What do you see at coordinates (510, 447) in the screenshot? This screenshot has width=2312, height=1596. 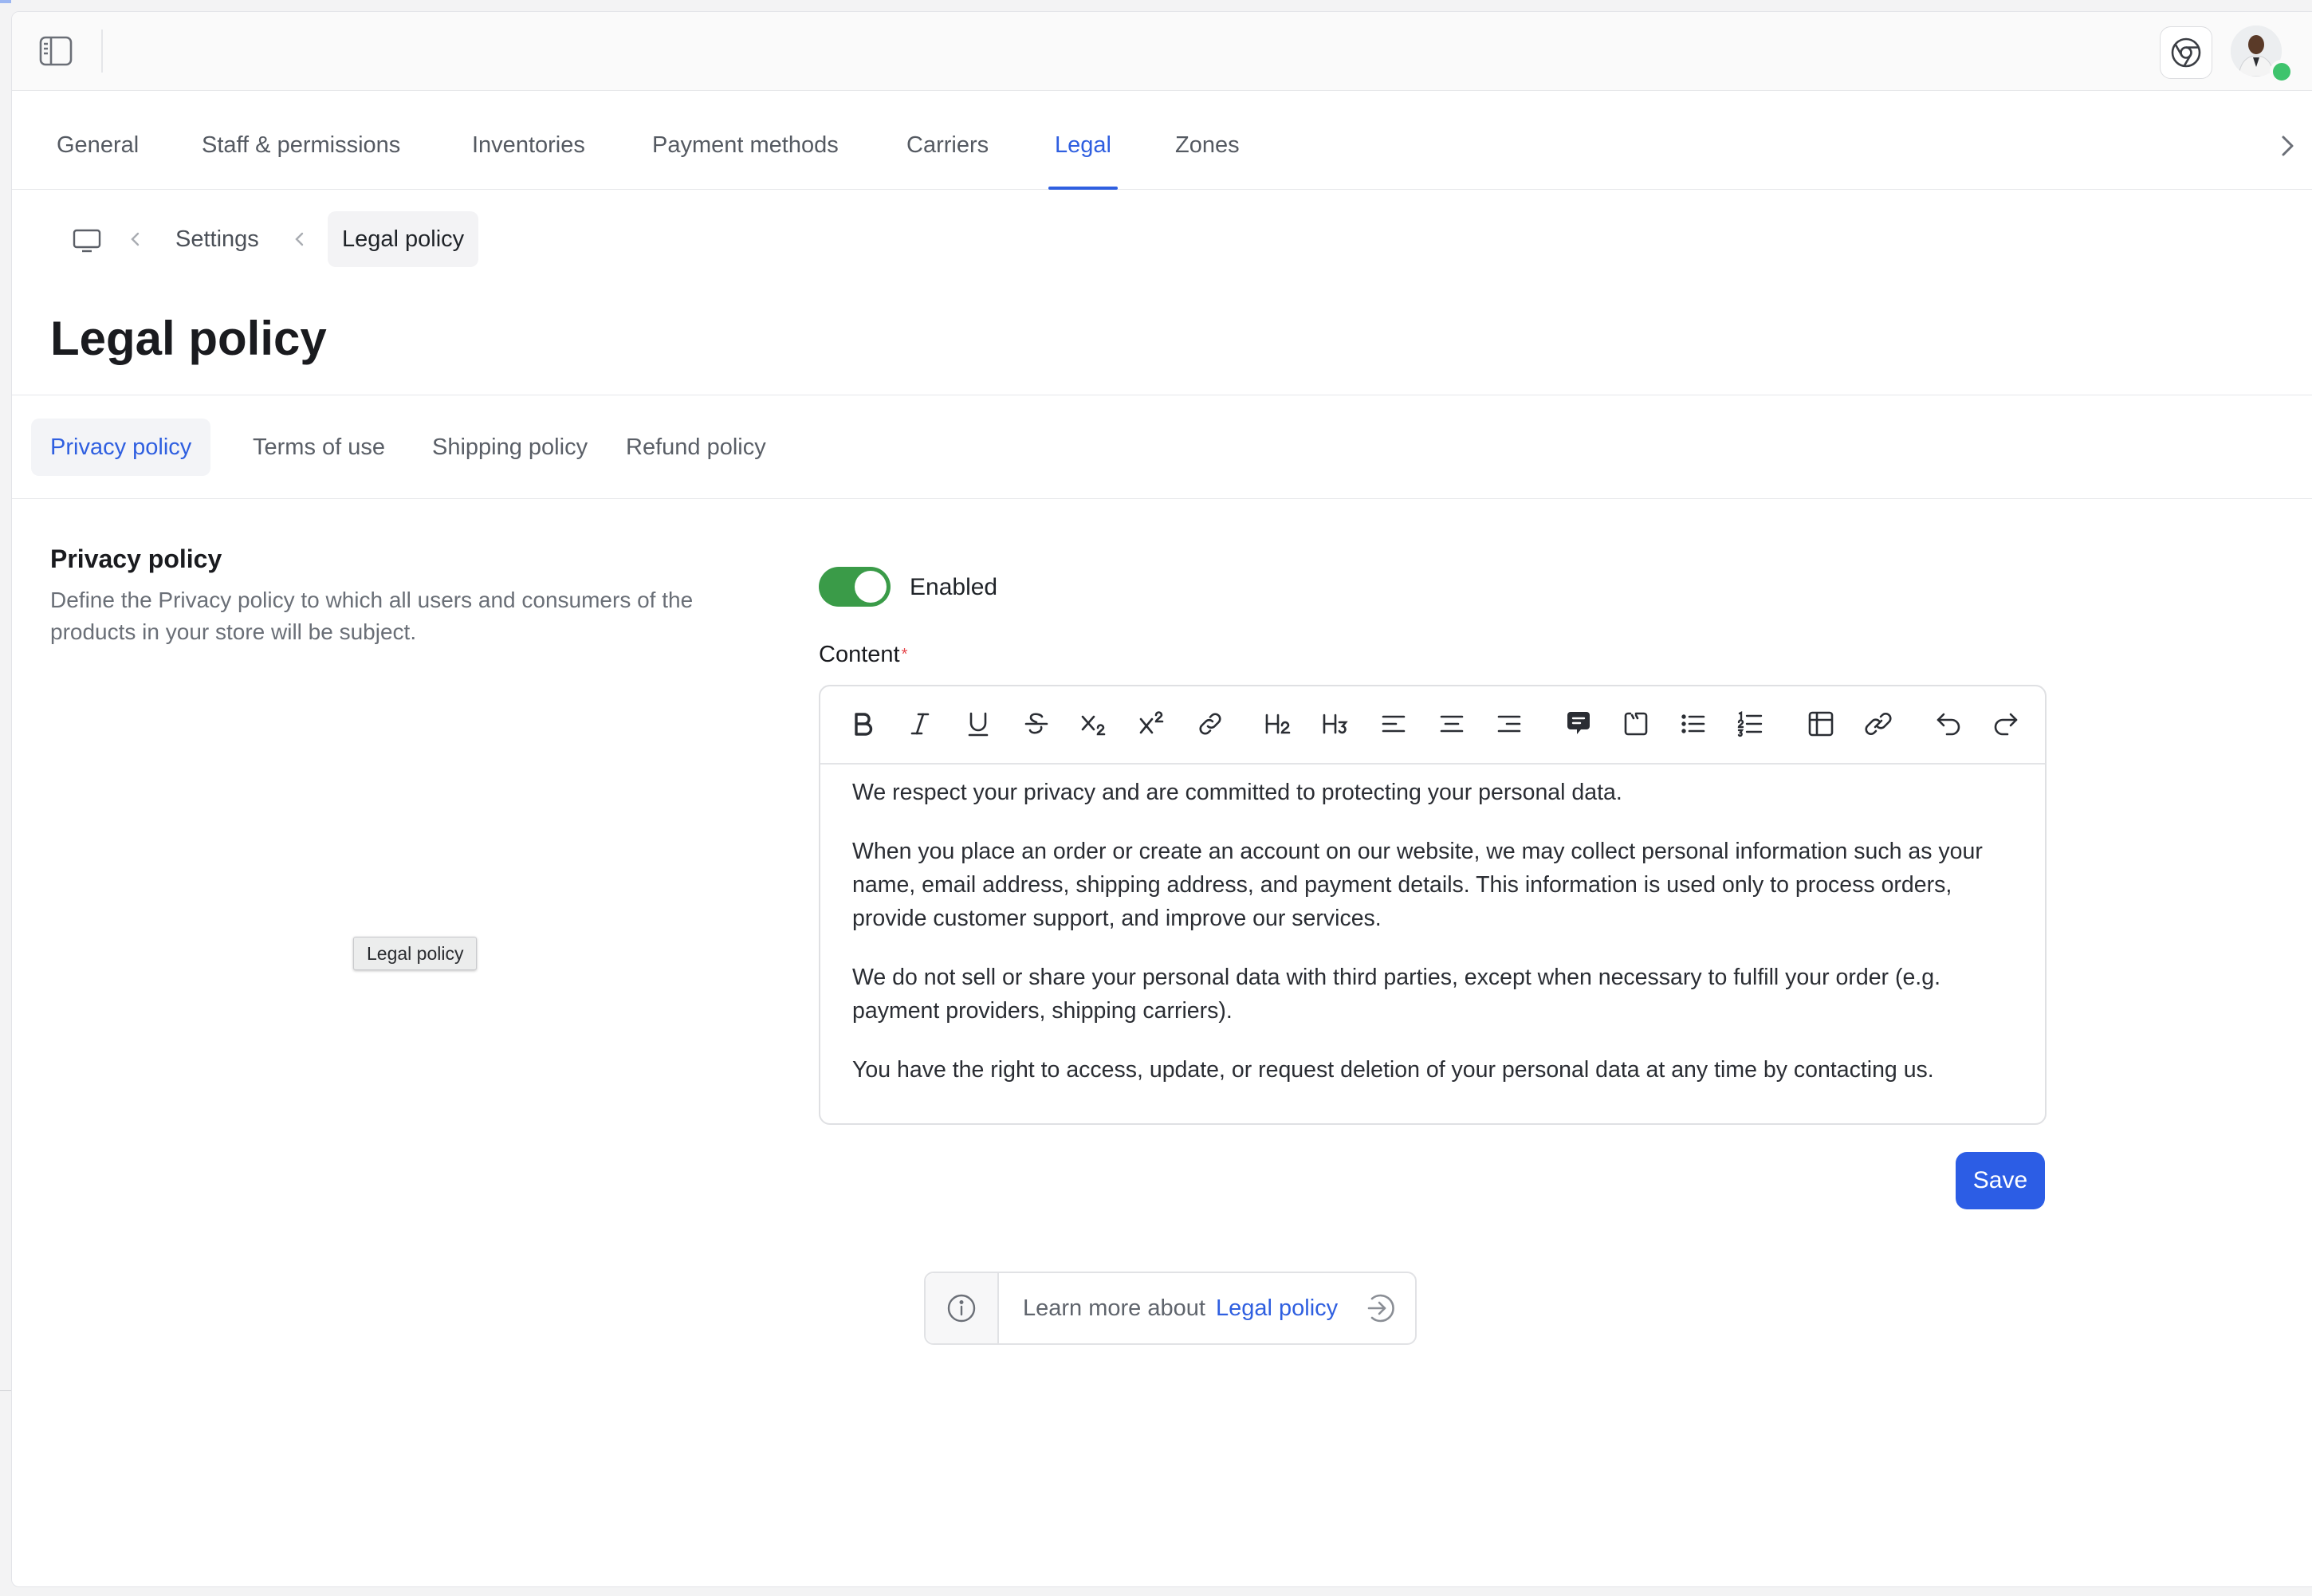 I see `tab-shipping-policy: Shipping policy` at bounding box center [510, 447].